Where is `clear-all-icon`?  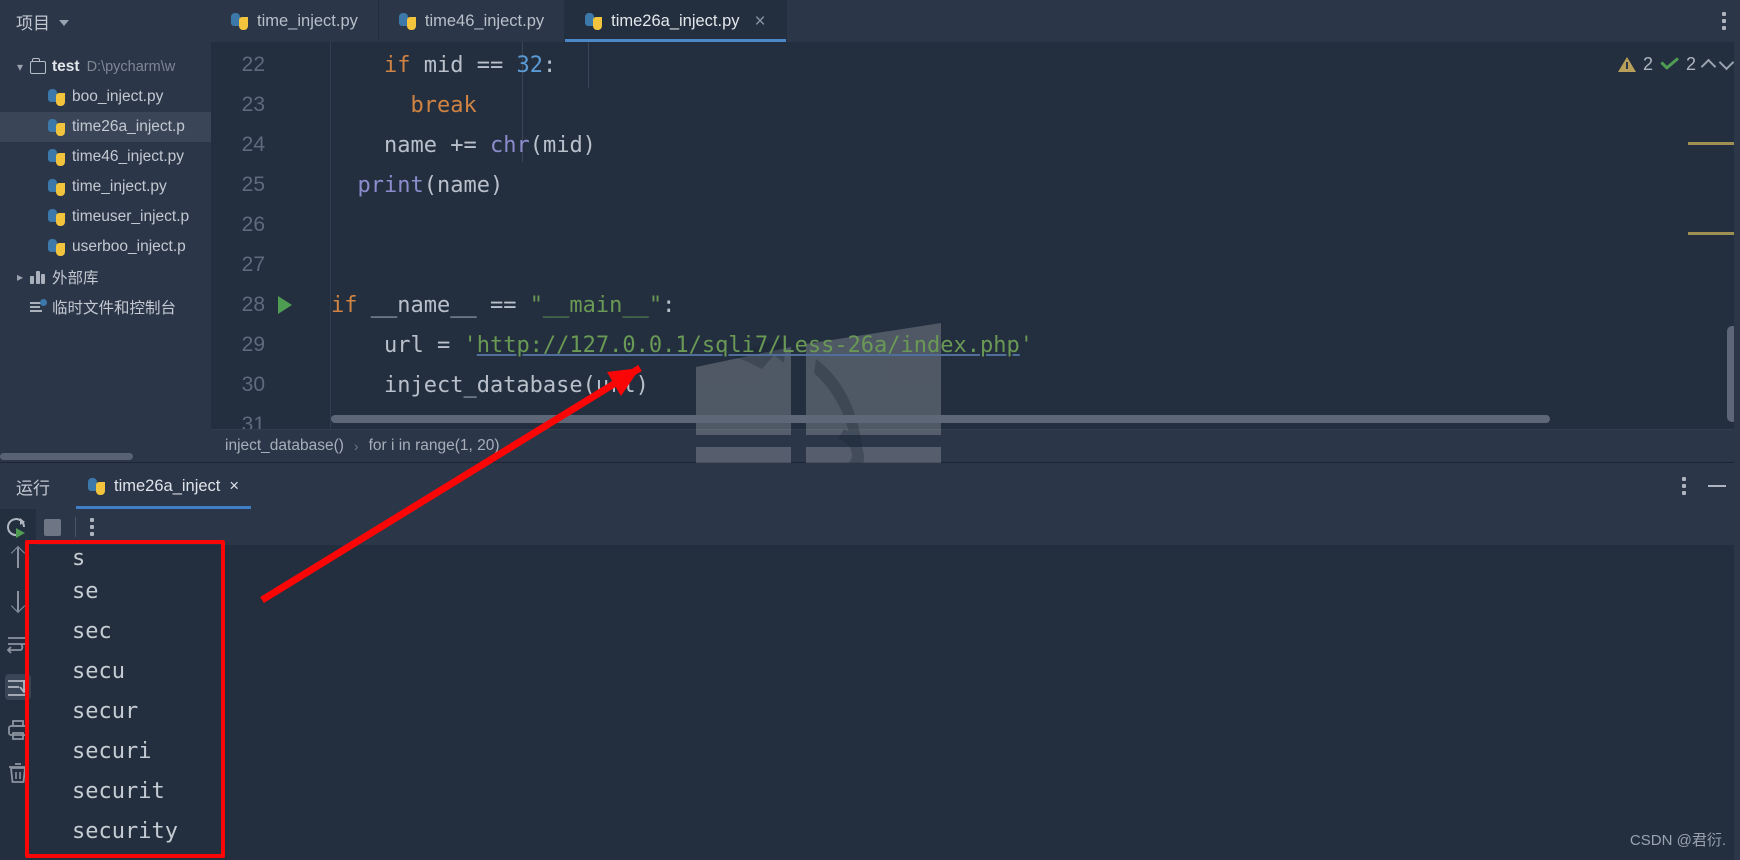
clear-all-icon is located at coordinates (18, 773).